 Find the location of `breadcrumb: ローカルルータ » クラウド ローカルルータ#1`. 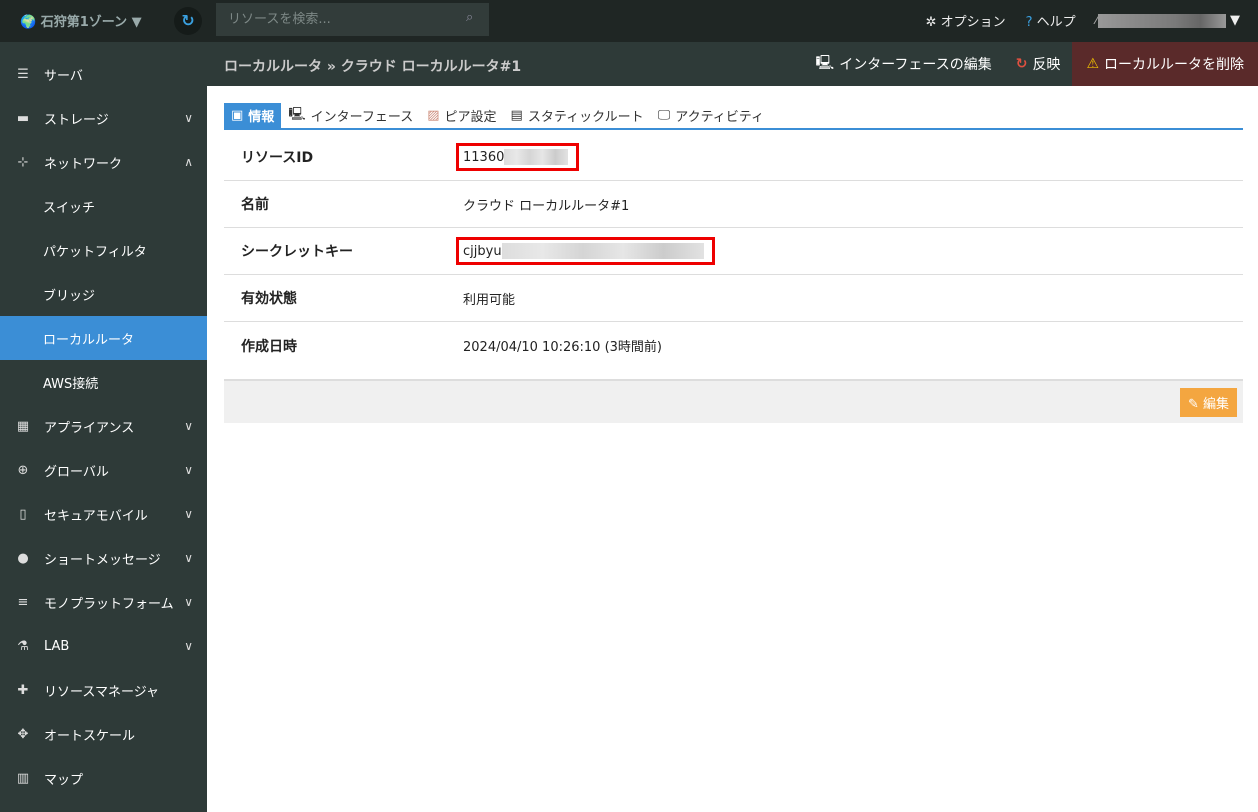

breadcrumb: ローカルルータ » クラウド ローカルルータ#1 is located at coordinates (373, 67).